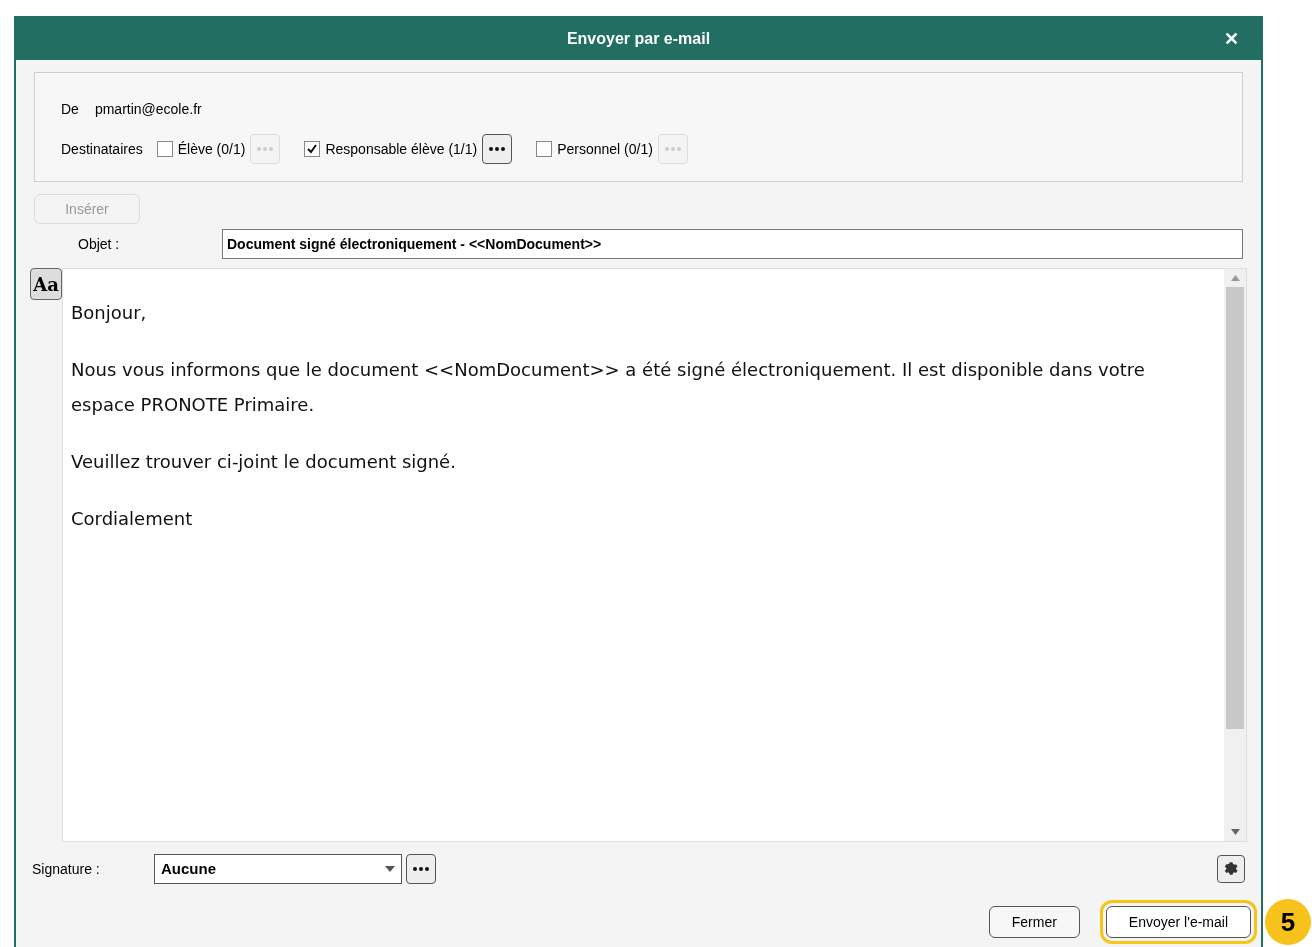  Describe the element at coordinates (608, 387) in the screenshot. I see `message-paragraph: Nous vous informons que le document <<NomDocument>> a été signé électroniquement. Il est disponible dans votre espace PRONOTE Primaire.` at that location.